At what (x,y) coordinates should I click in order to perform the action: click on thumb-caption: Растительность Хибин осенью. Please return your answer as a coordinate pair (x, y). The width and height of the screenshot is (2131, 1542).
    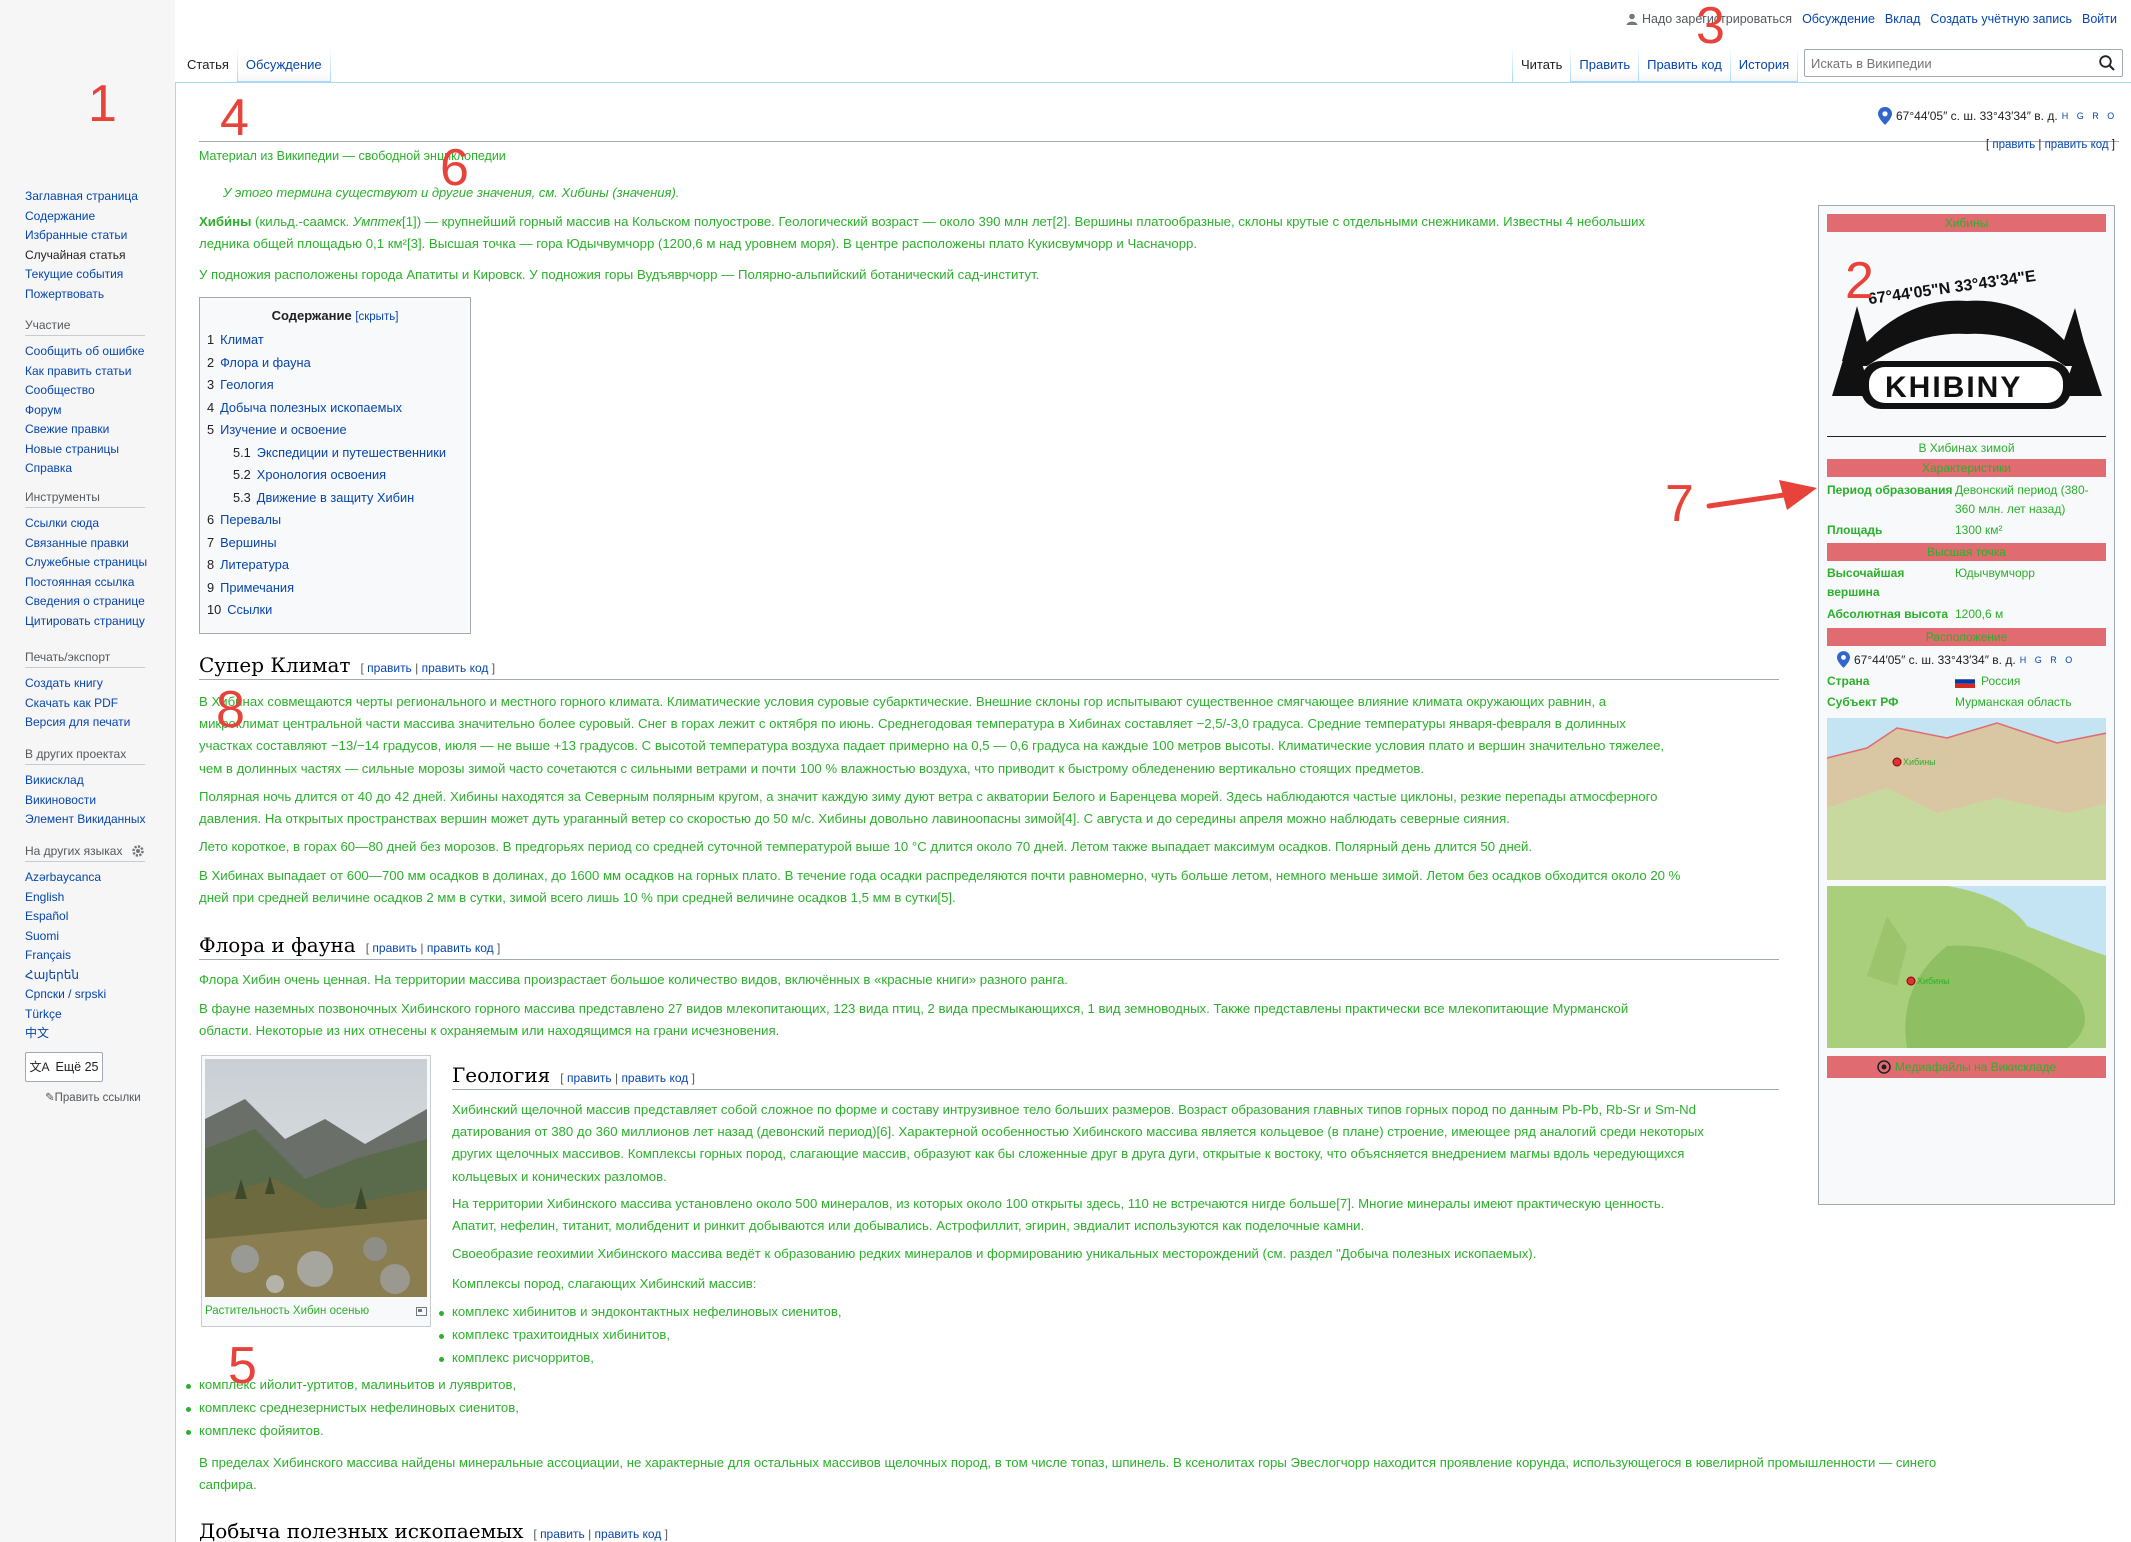
    Looking at the image, I should click on (287, 1311).